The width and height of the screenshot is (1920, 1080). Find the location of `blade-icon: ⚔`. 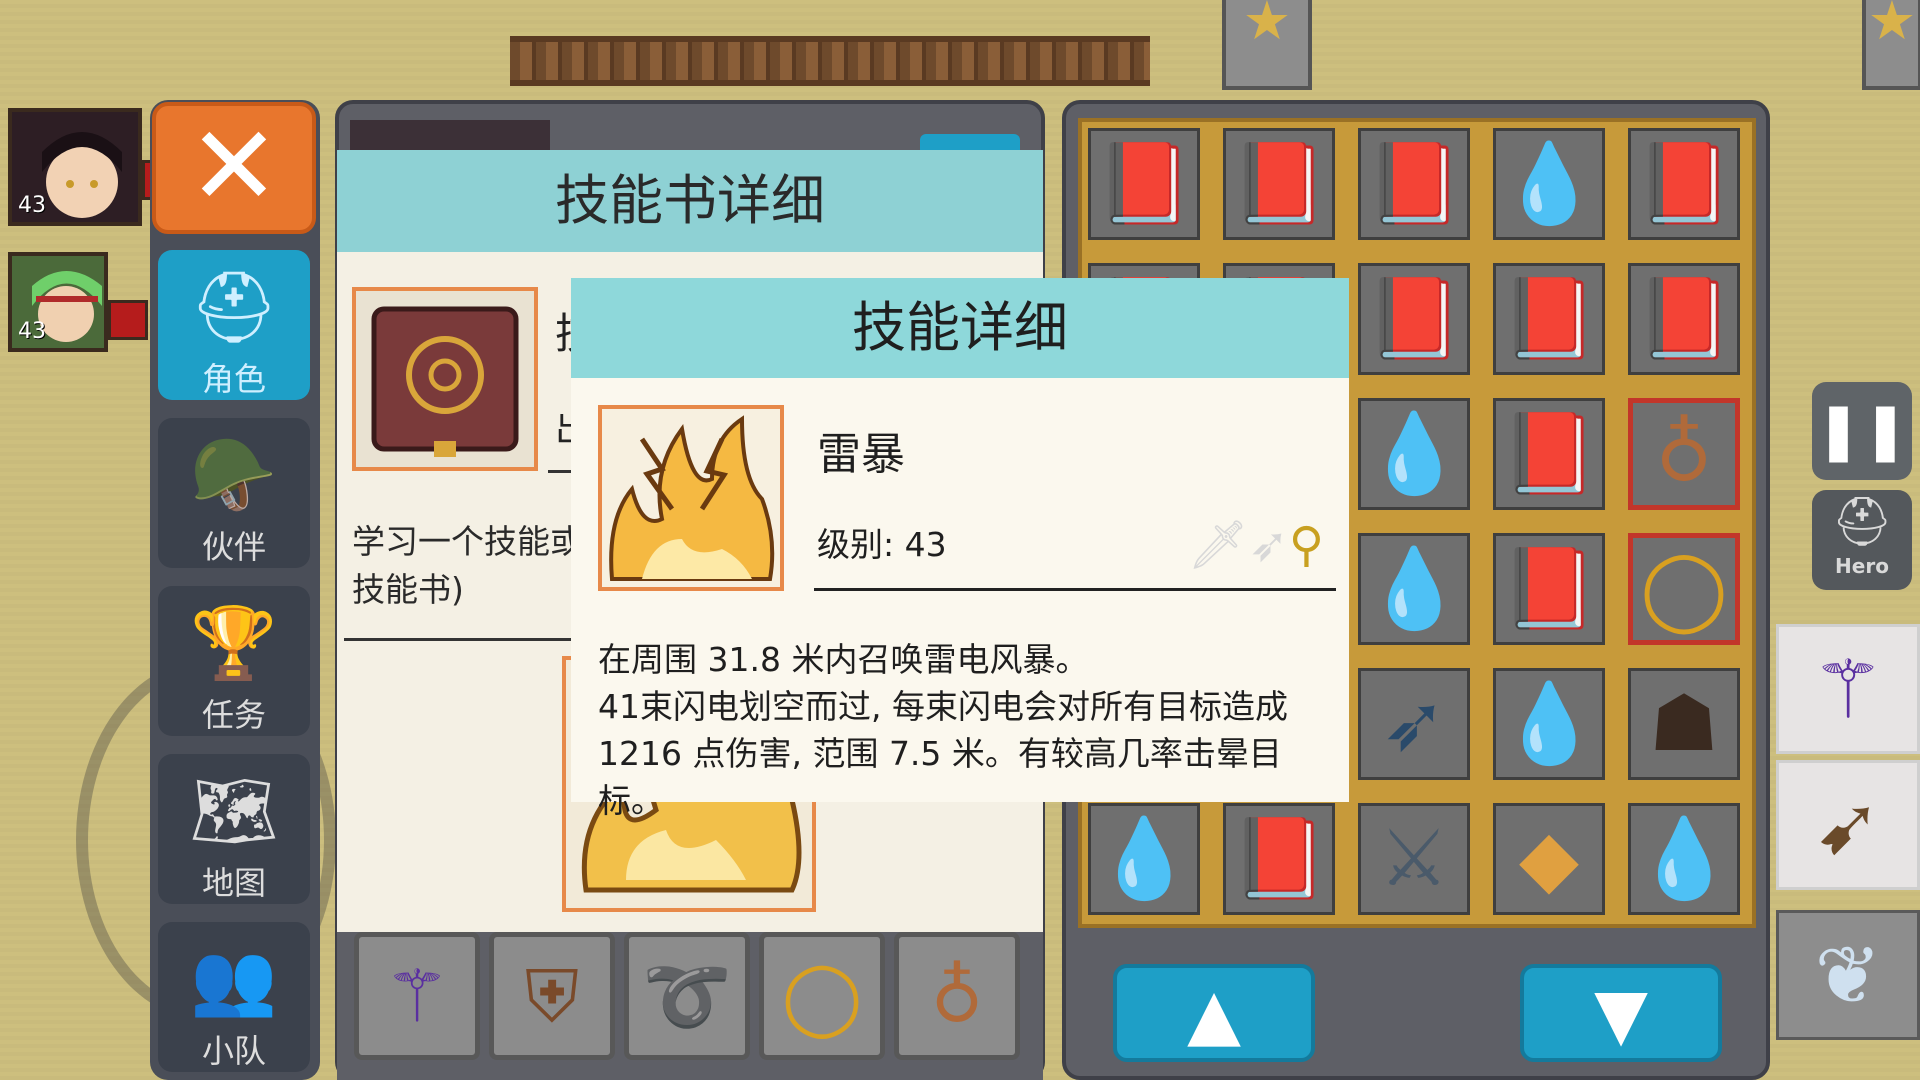

blade-icon: ⚔ is located at coordinates (1414, 859).